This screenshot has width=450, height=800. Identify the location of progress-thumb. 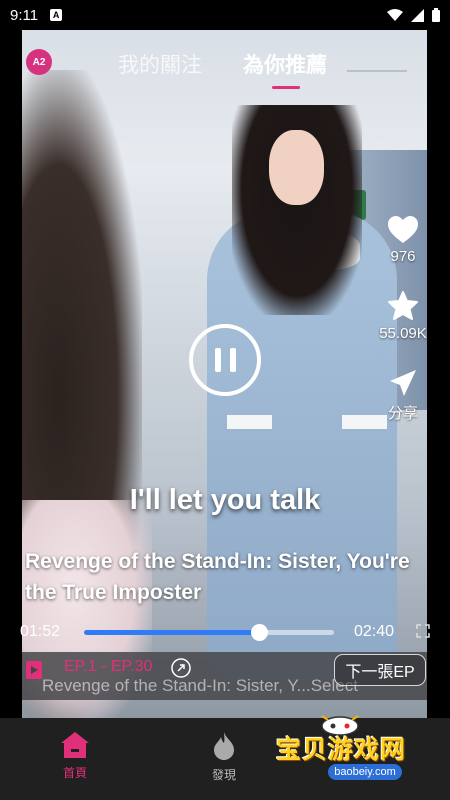
(259, 632).